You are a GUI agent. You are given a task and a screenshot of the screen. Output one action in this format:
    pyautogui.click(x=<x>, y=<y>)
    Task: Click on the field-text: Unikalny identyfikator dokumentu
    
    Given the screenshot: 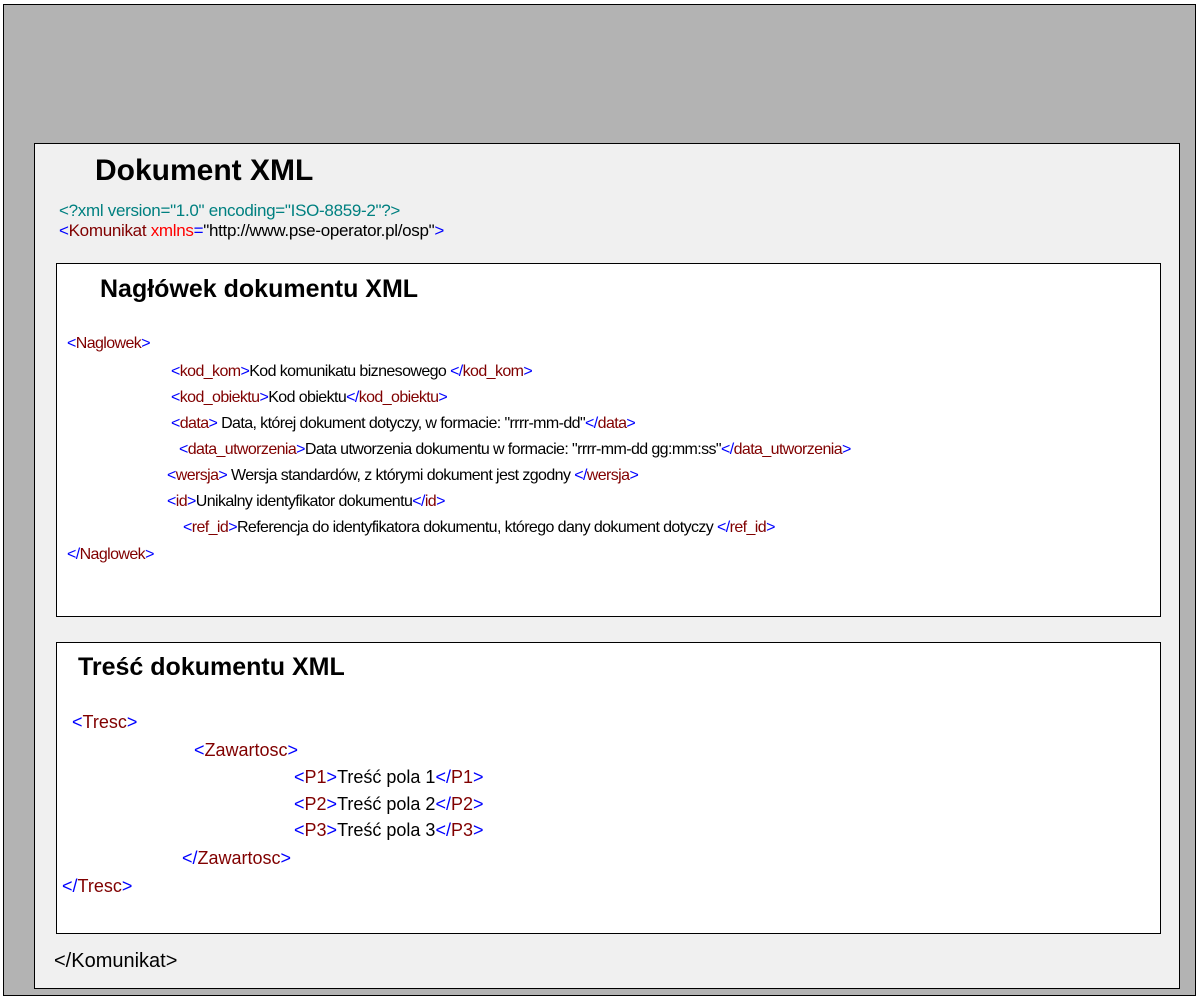 What is the action you would take?
    pyautogui.click(x=304, y=501)
    